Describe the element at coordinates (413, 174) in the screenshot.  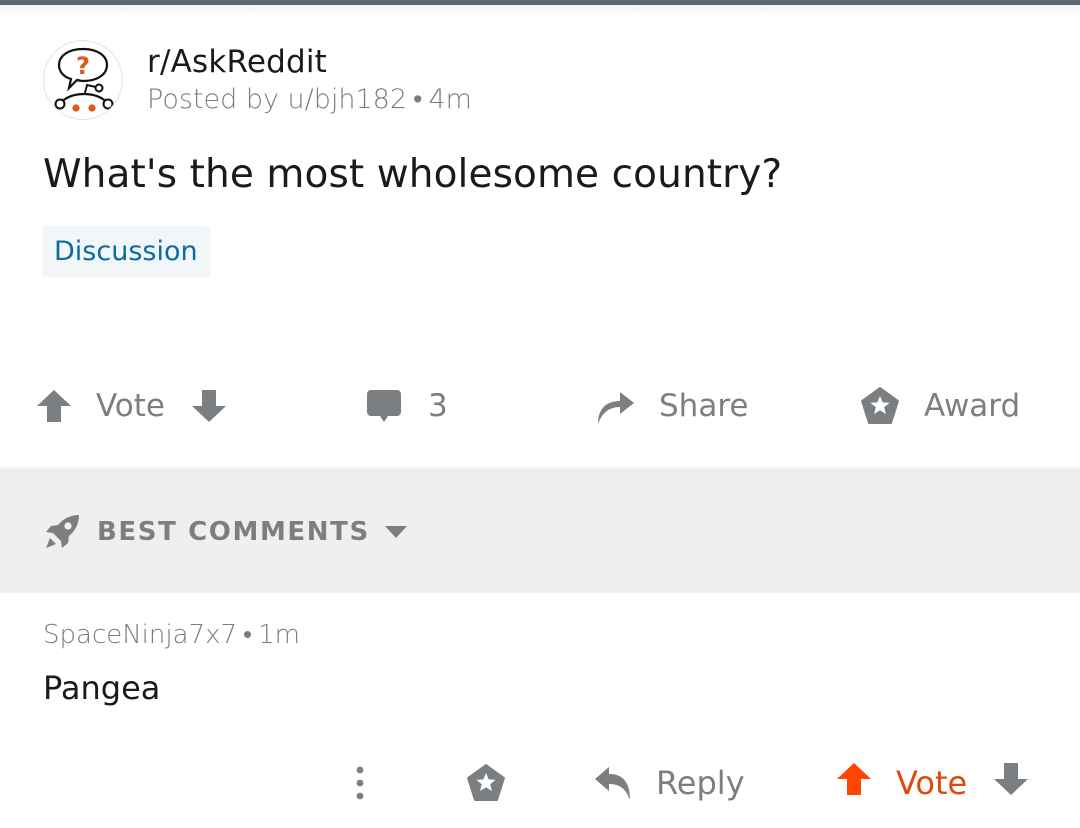
I see `post-title: What's the most wholesome country?` at that location.